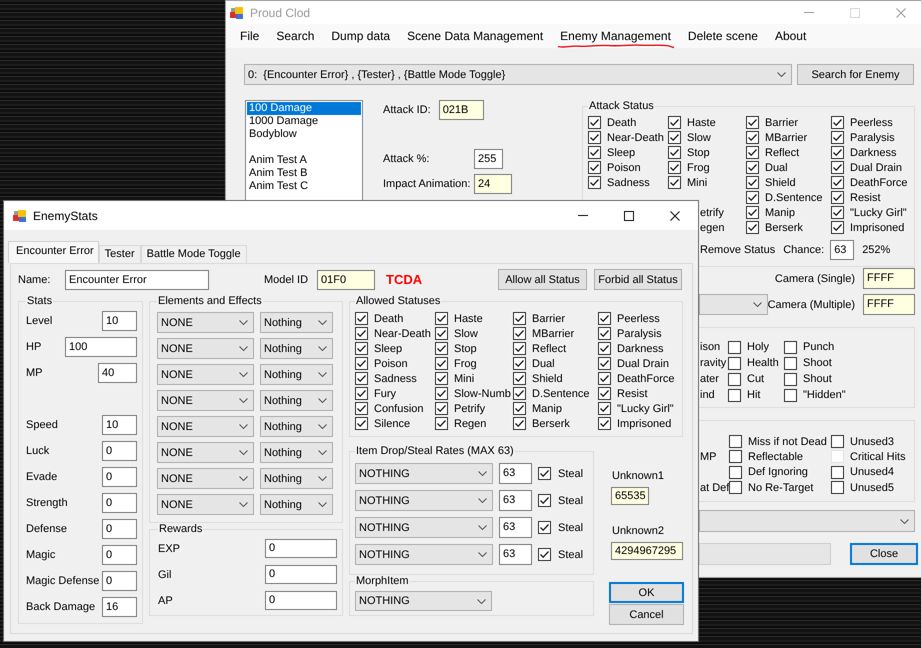  I want to click on menu-item: Dump data, so click(360, 36).